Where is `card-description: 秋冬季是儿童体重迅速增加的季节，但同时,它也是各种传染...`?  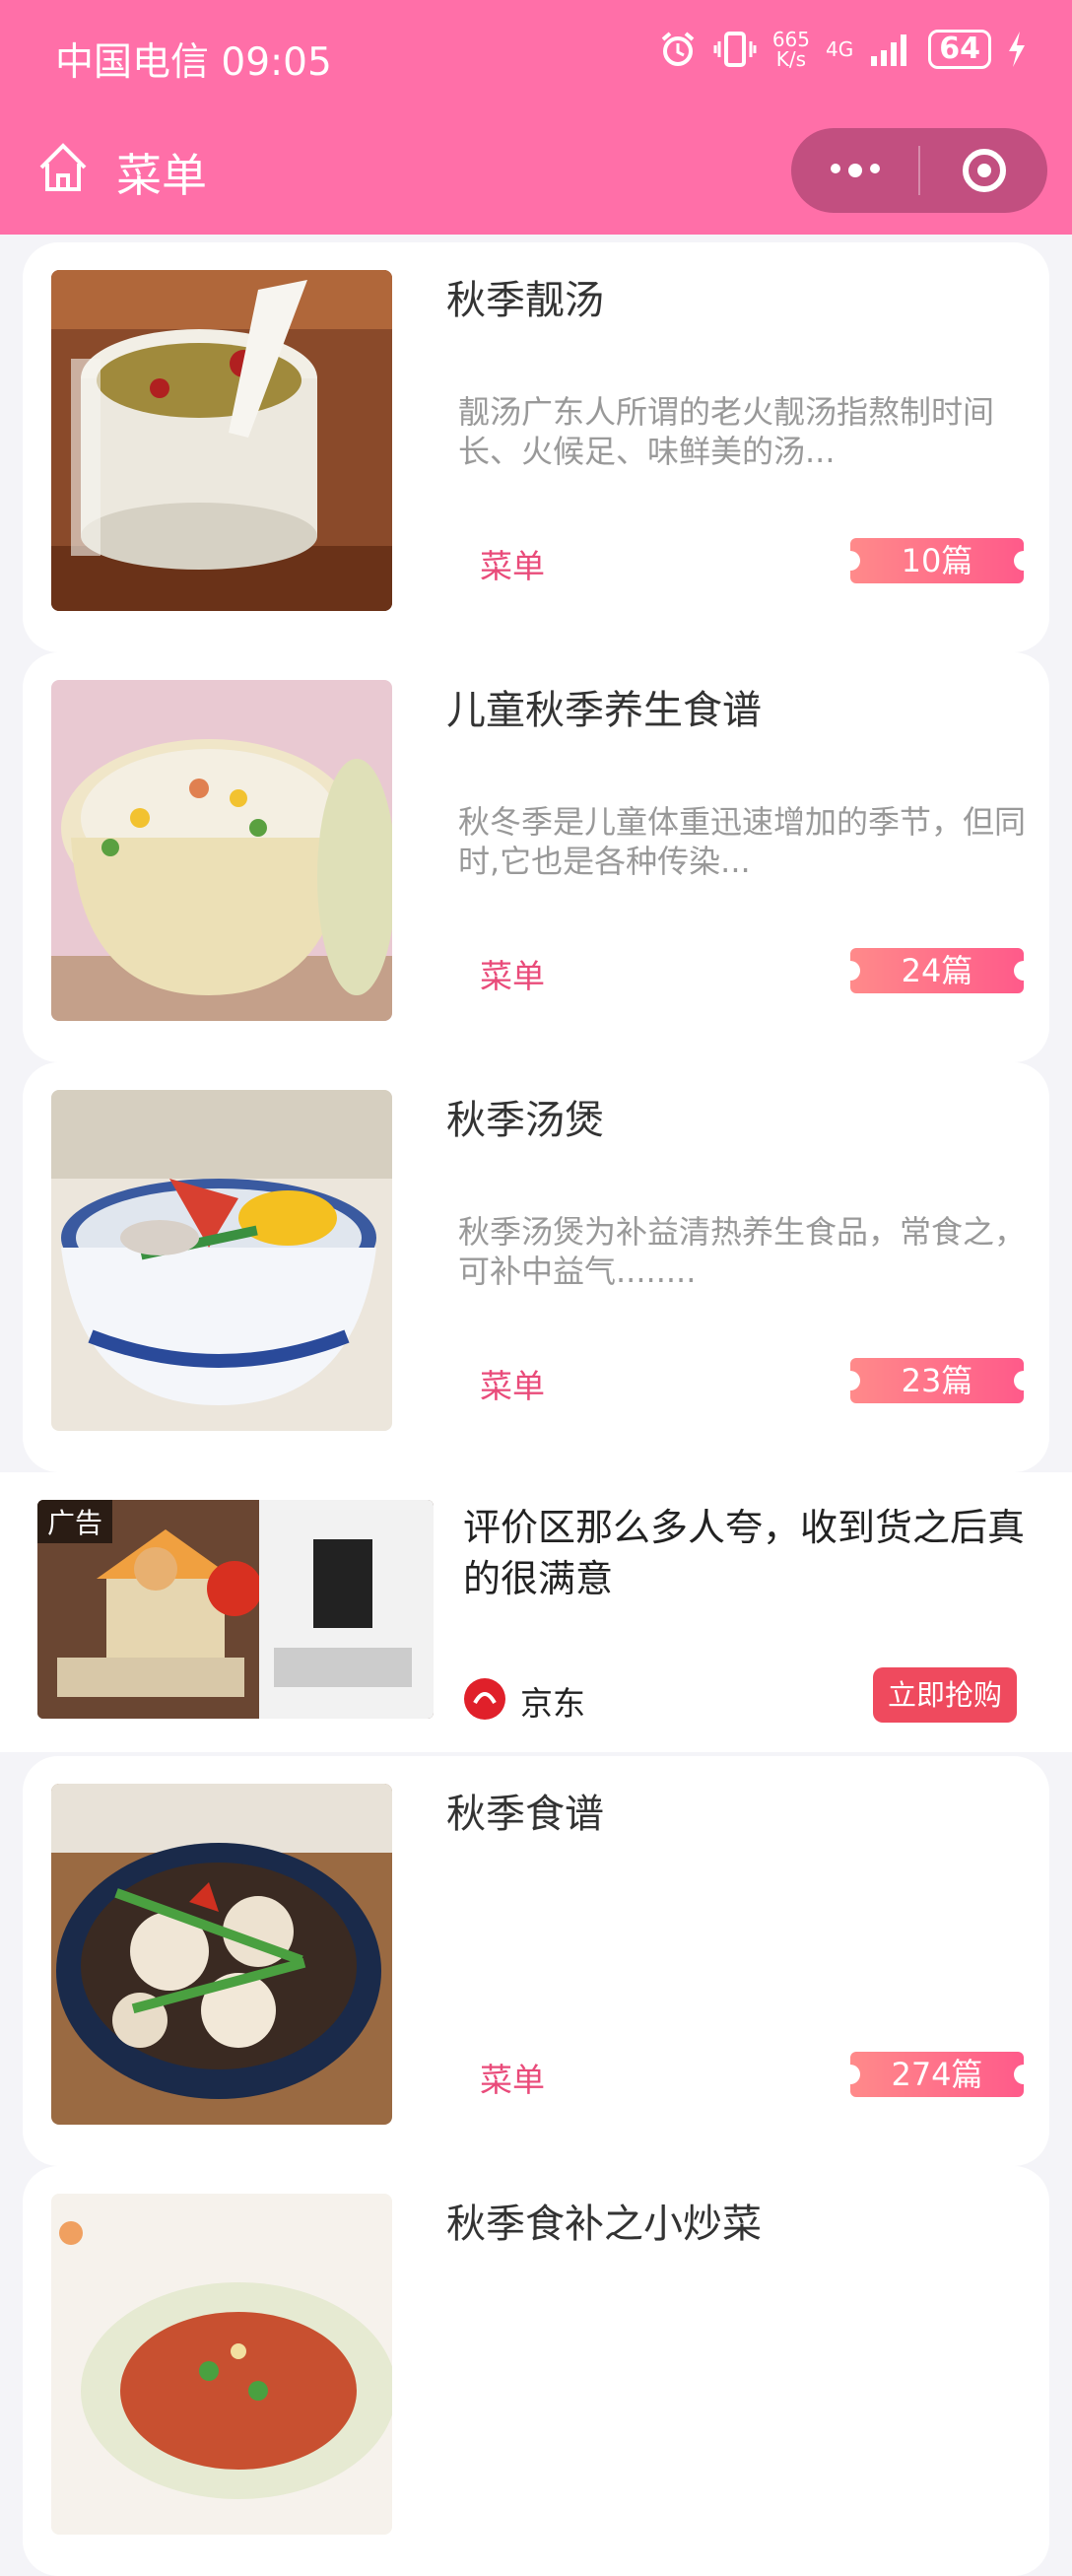 card-description: 秋冬季是儿童体重迅速增加的季节，但同时,它也是各种传染... is located at coordinates (742, 841).